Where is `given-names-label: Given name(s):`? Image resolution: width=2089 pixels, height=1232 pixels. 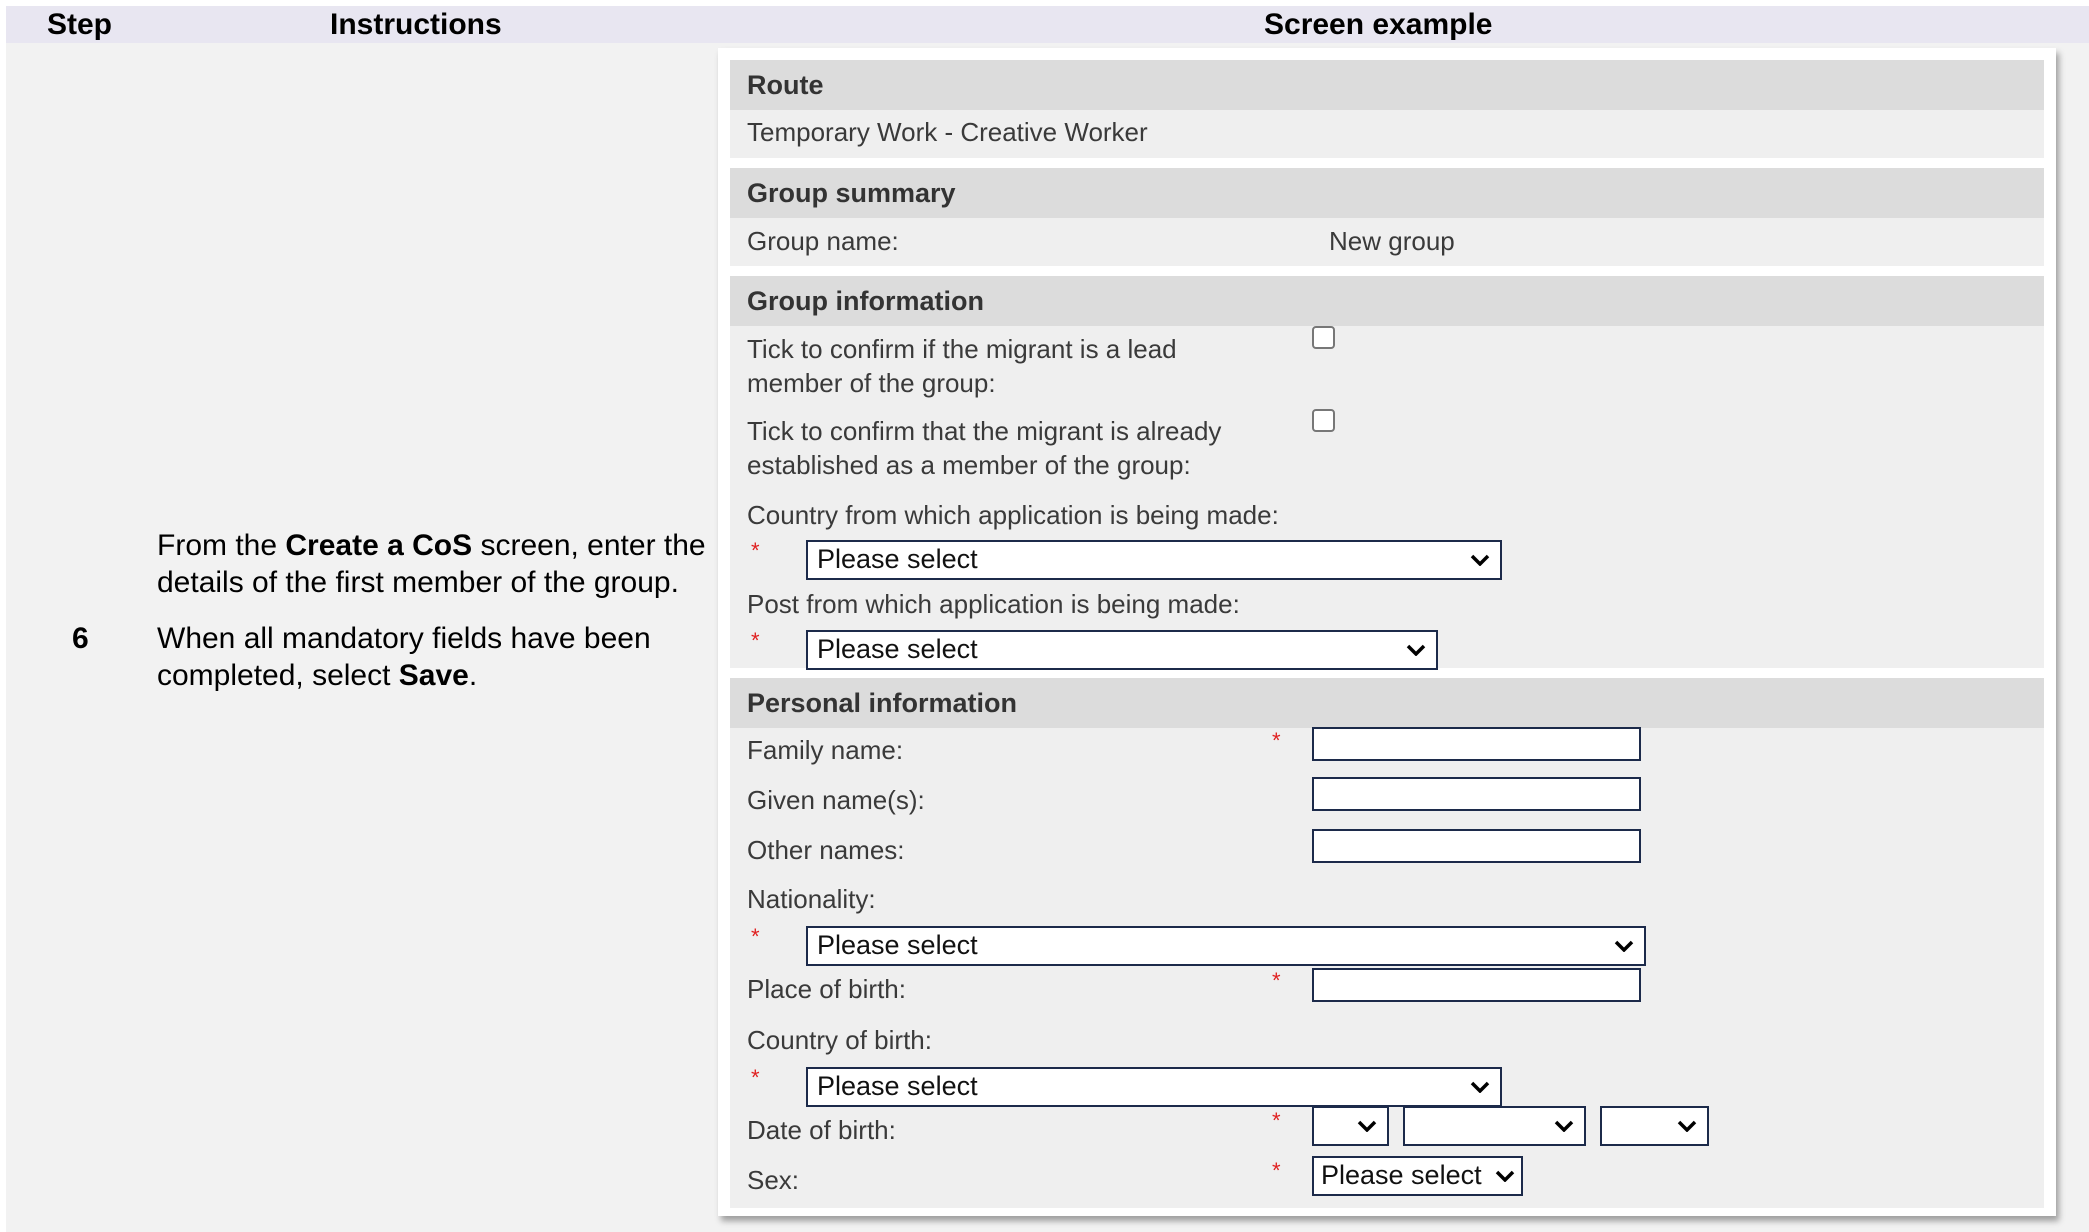 given-names-label: Given name(s): is located at coordinates (836, 800).